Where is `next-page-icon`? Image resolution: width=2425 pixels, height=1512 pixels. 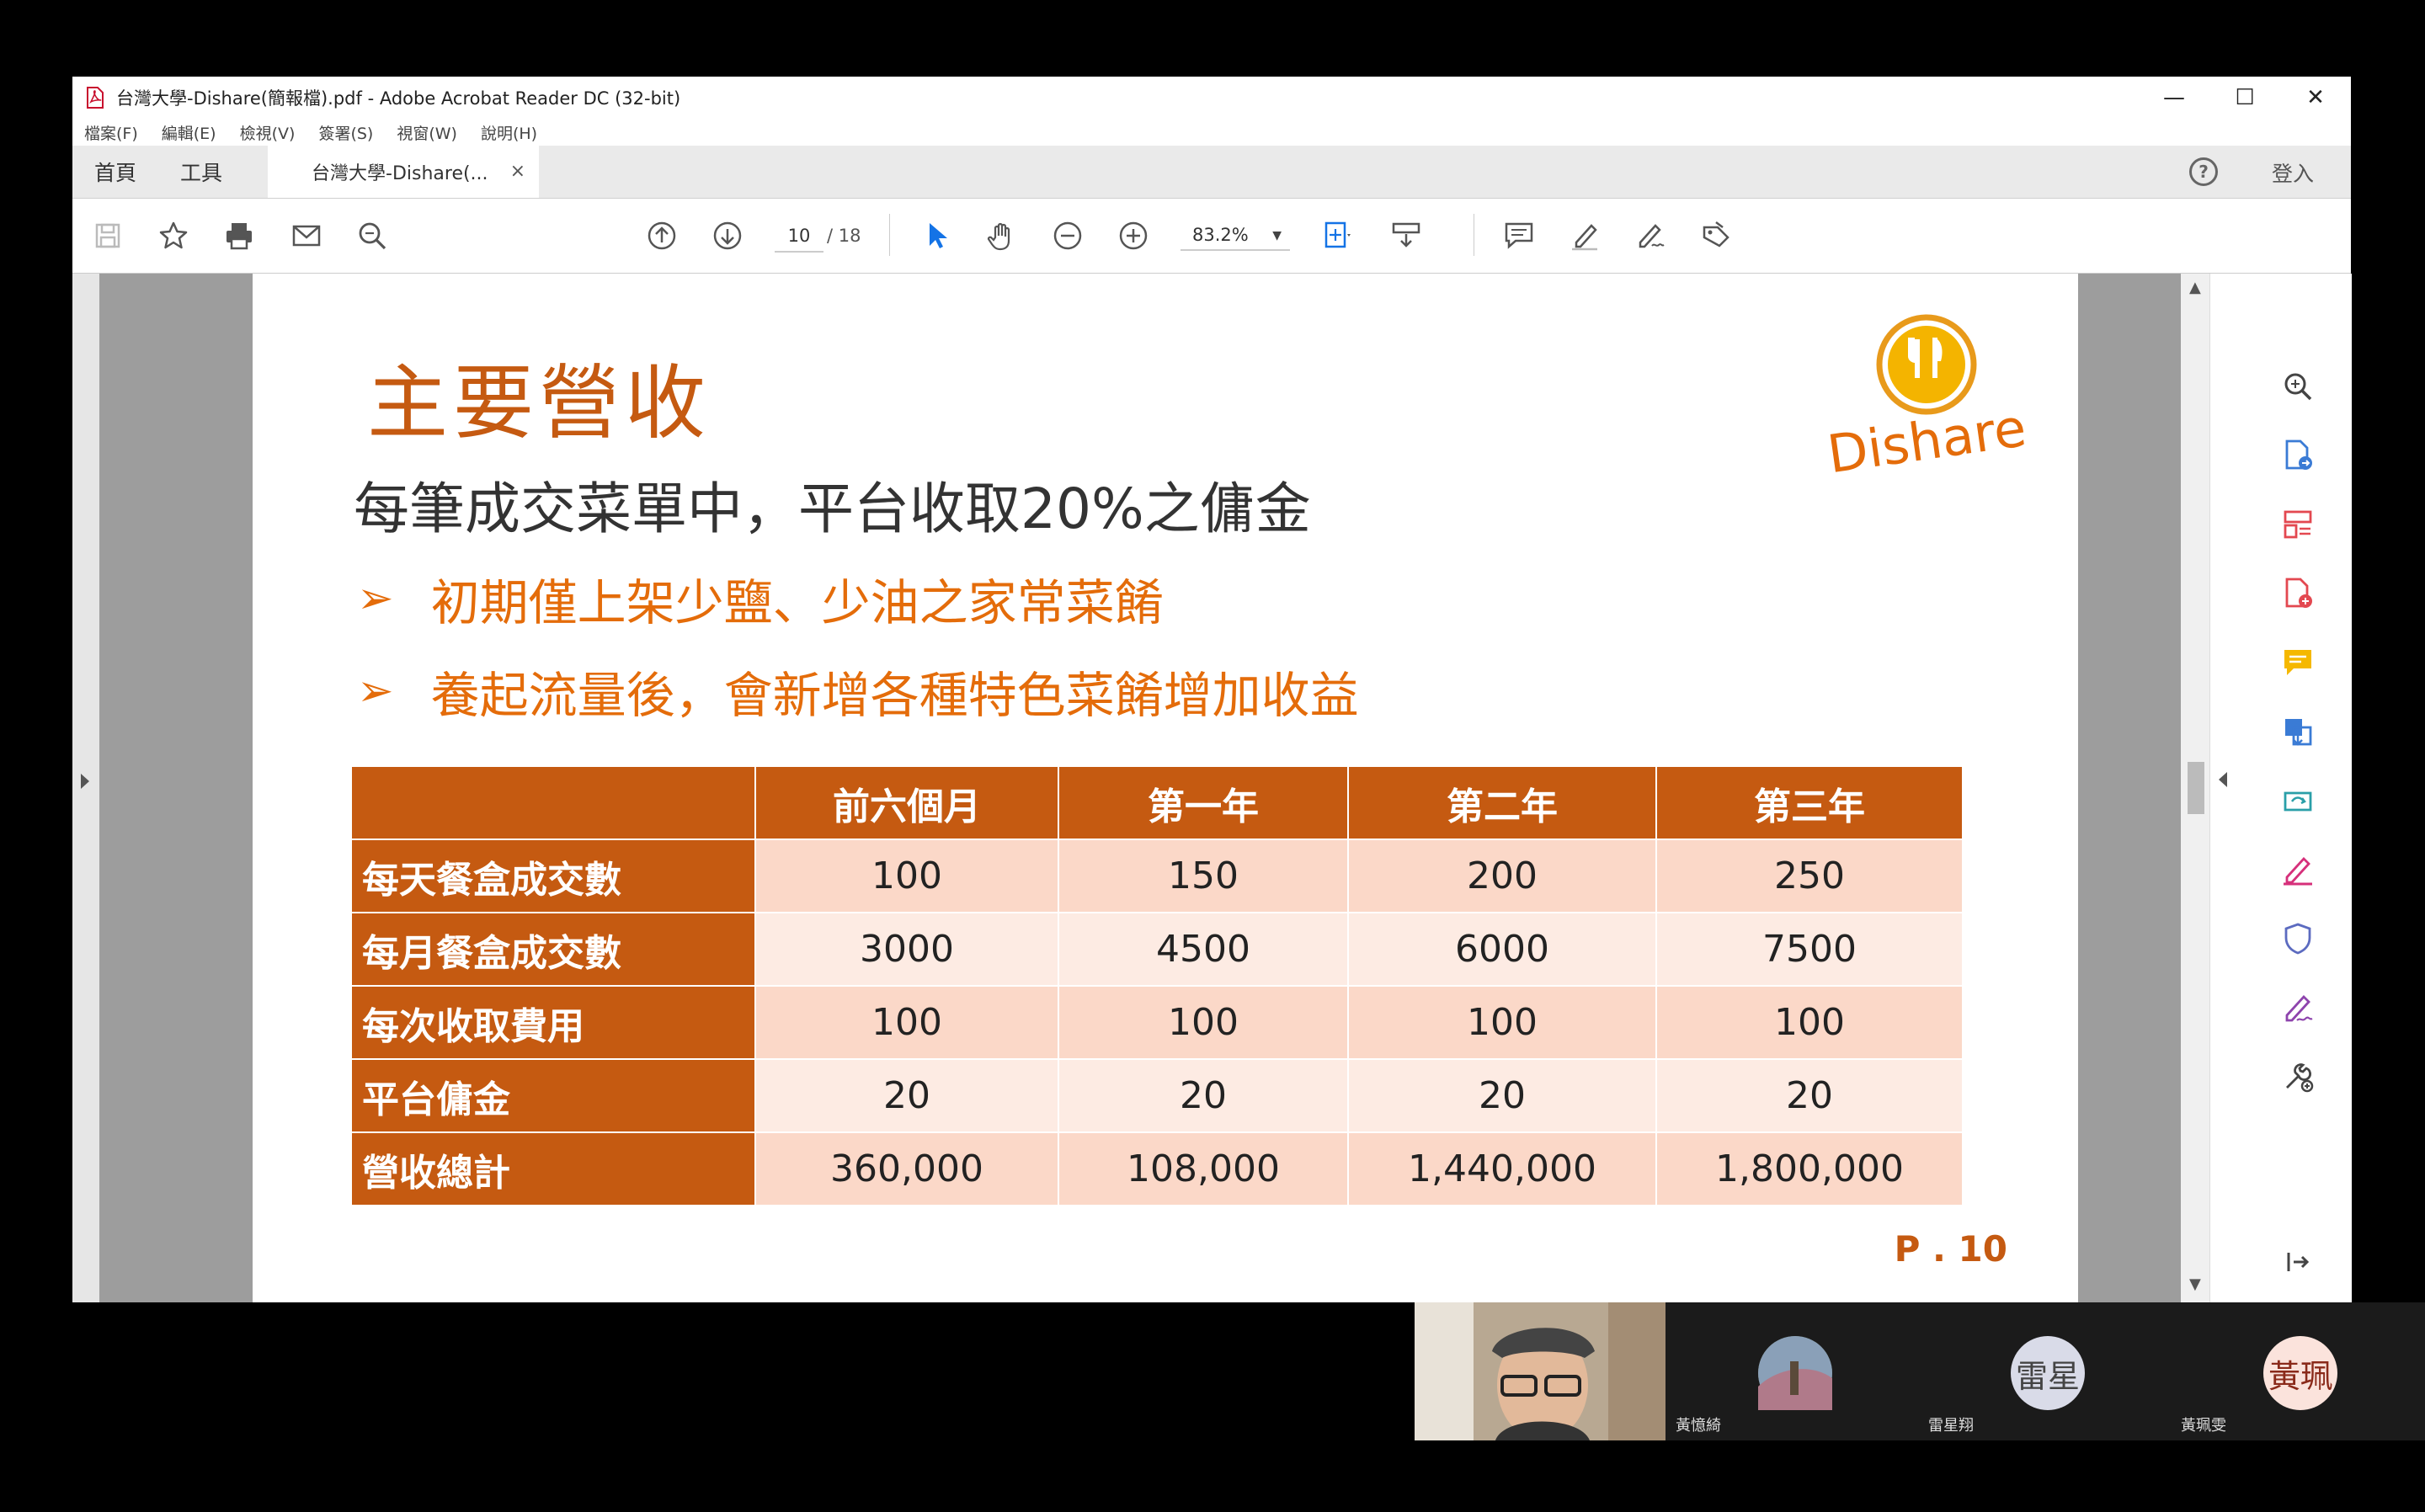
next-page-icon is located at coordinates (727, 235).